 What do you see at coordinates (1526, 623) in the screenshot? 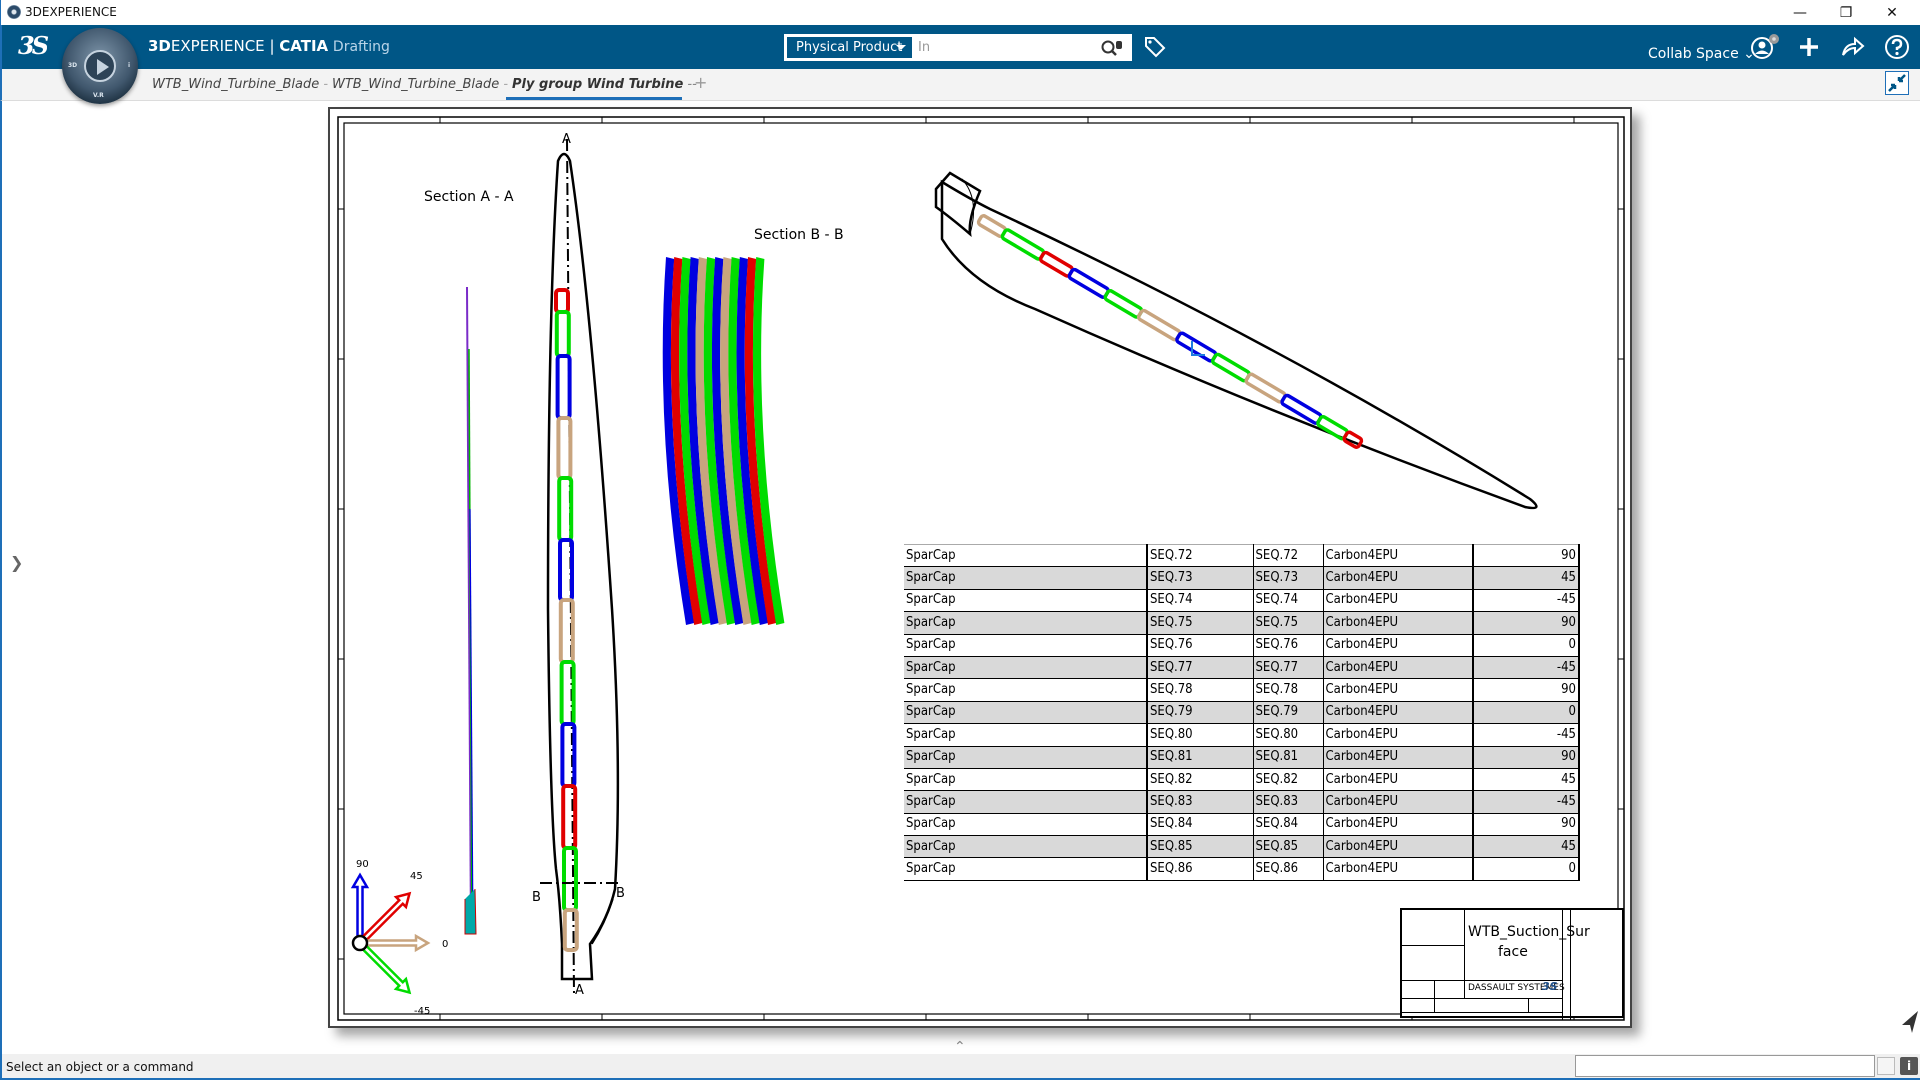
I see `orientation-cell: 90` at bounding box center [1526, 623].